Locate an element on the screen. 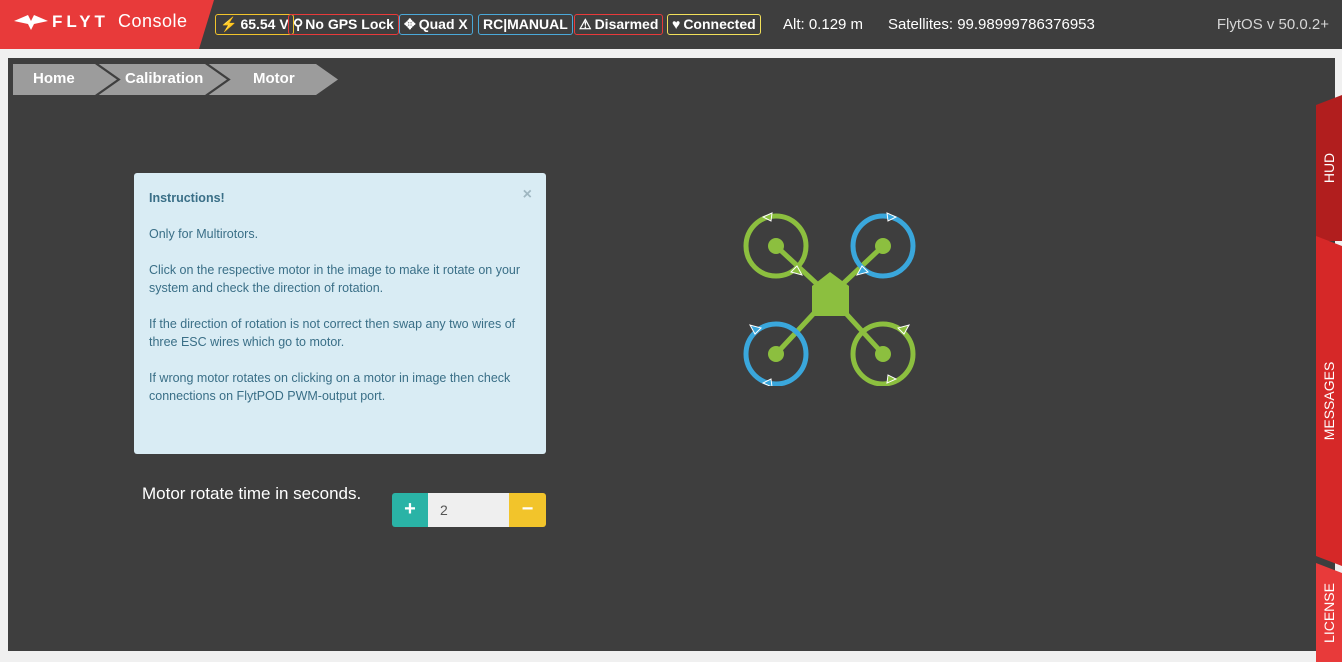 This screenshot has width=1342, height=662. arrows-move-icon: ✥ is located at coordinates (410, 24).